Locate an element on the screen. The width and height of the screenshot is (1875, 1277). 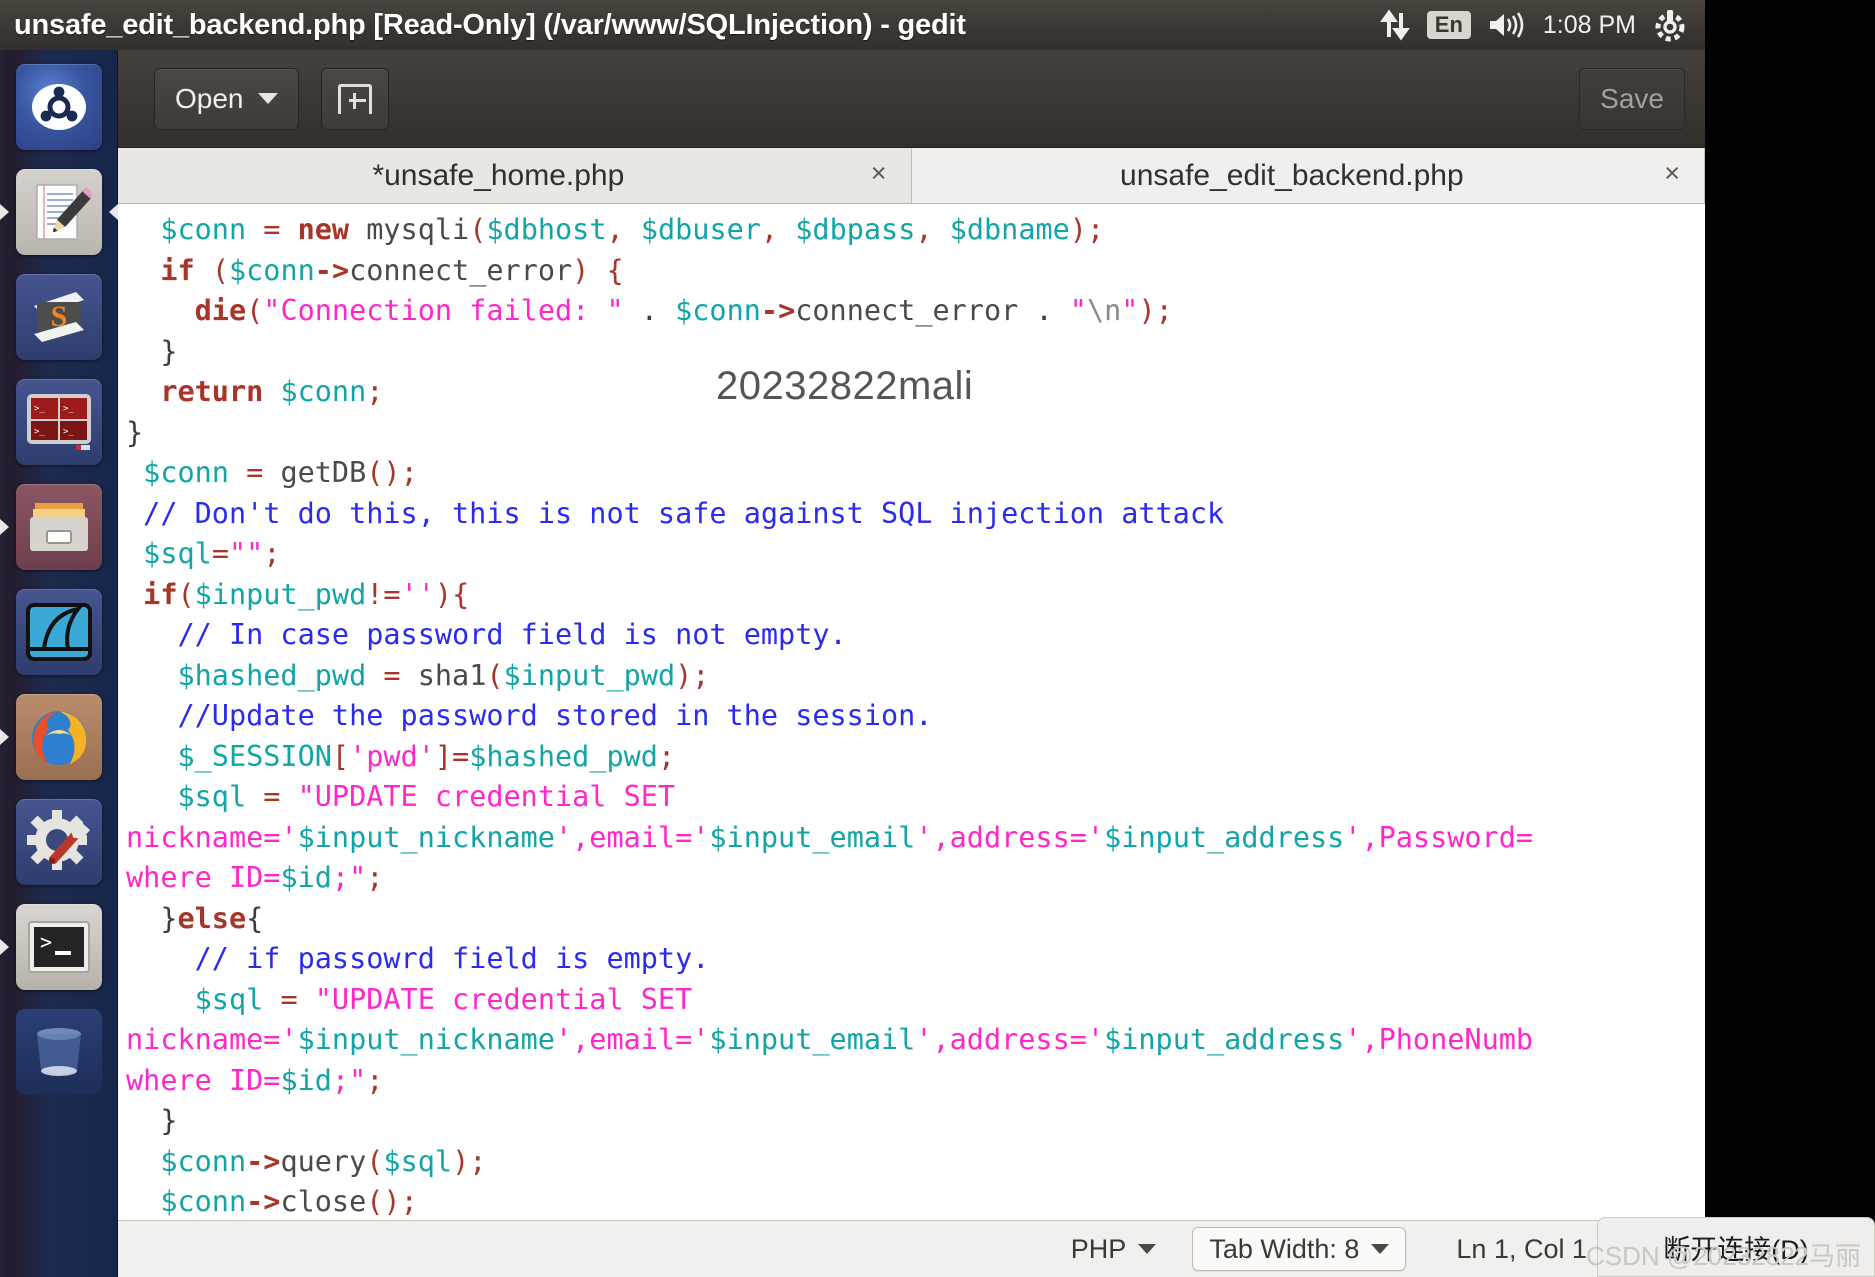
open-button: Open is located at coordinates (226, 98).